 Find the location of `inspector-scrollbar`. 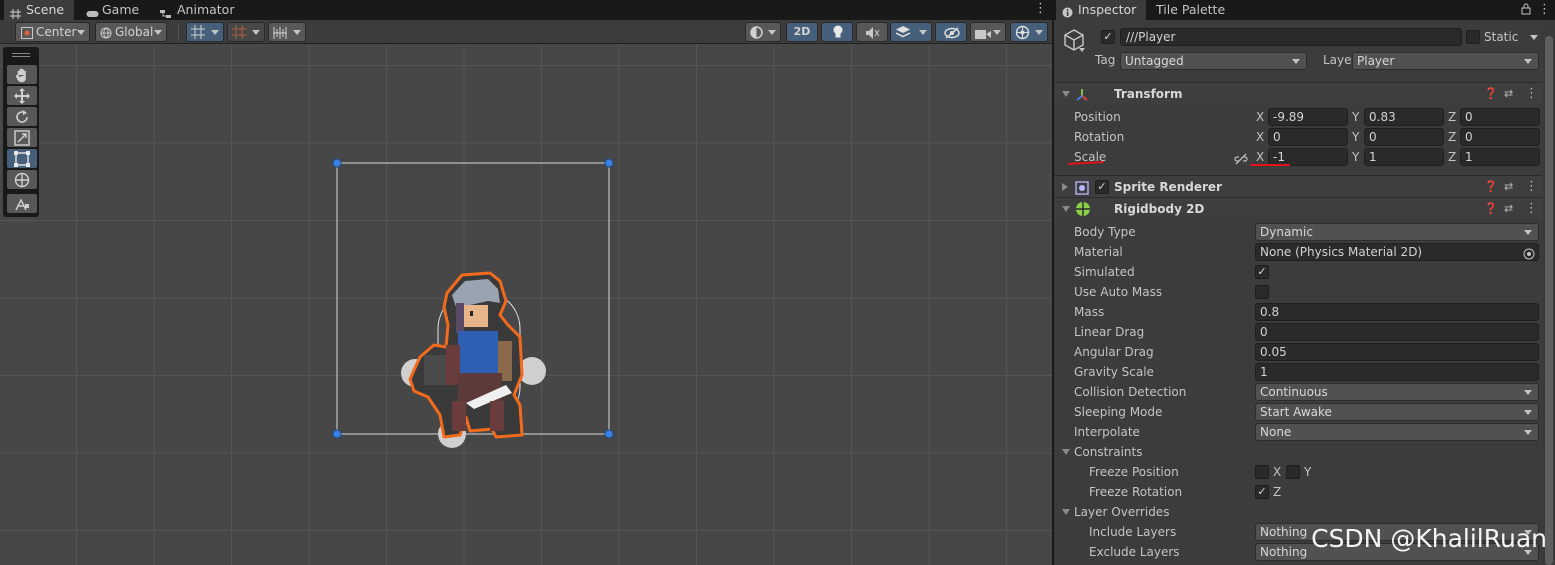

inspector-scrollbar is located at coordinates (1548, 292).